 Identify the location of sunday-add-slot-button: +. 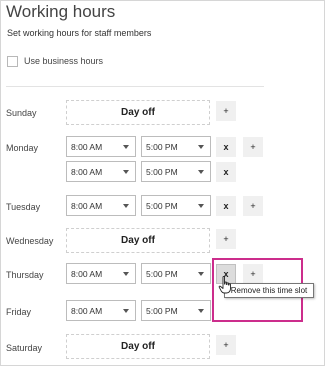
(226, 111).